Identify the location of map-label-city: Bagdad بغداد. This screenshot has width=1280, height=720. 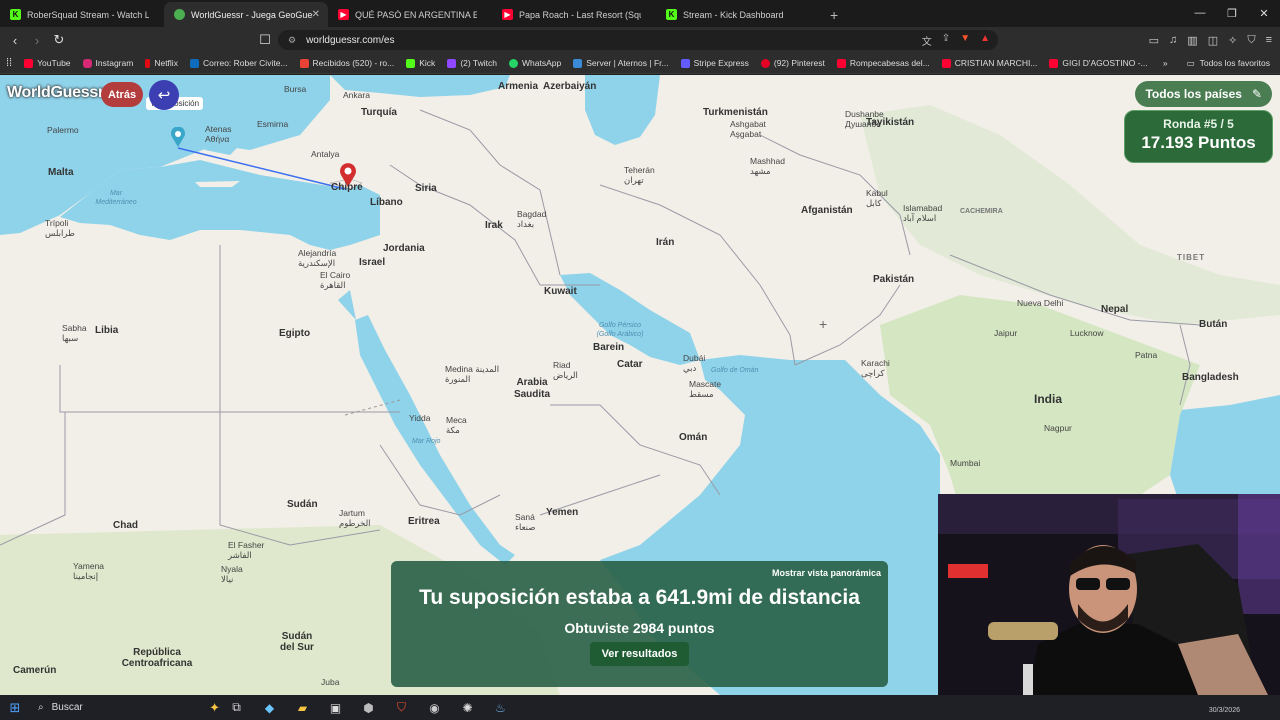
(532, 219).